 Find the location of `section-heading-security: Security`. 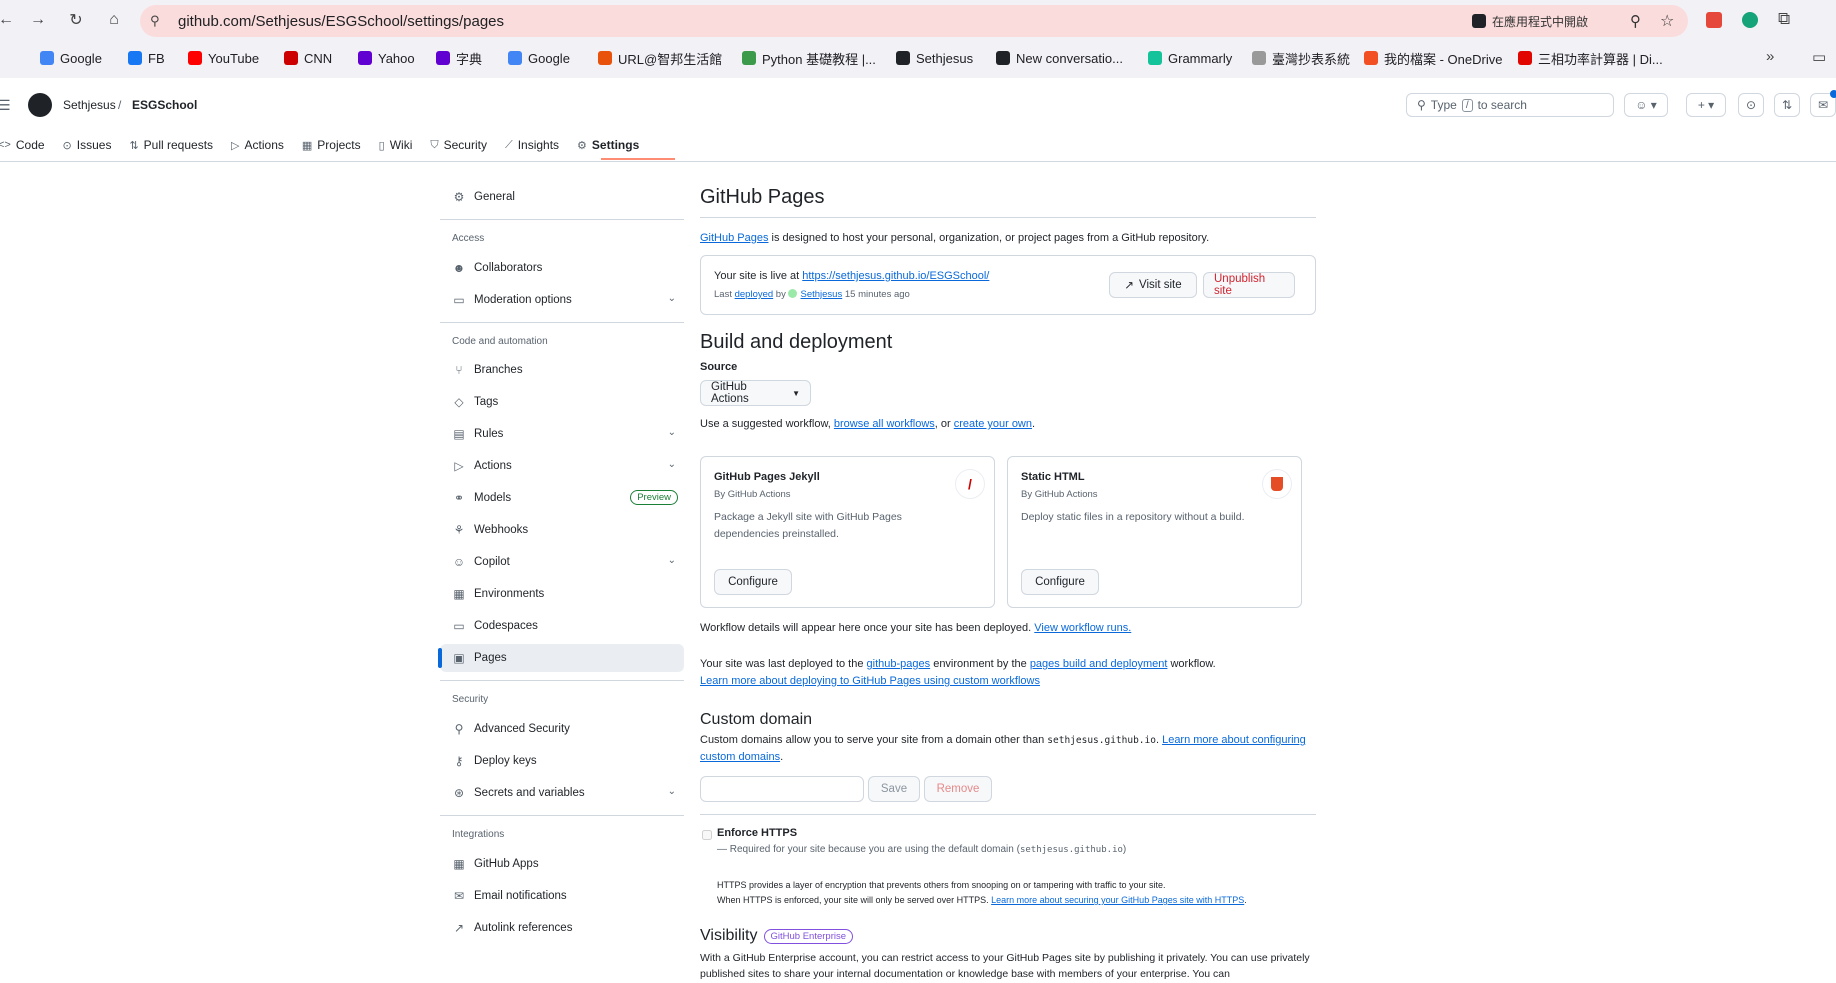

section-heading-security: Security is located at coordinates (470, 699).